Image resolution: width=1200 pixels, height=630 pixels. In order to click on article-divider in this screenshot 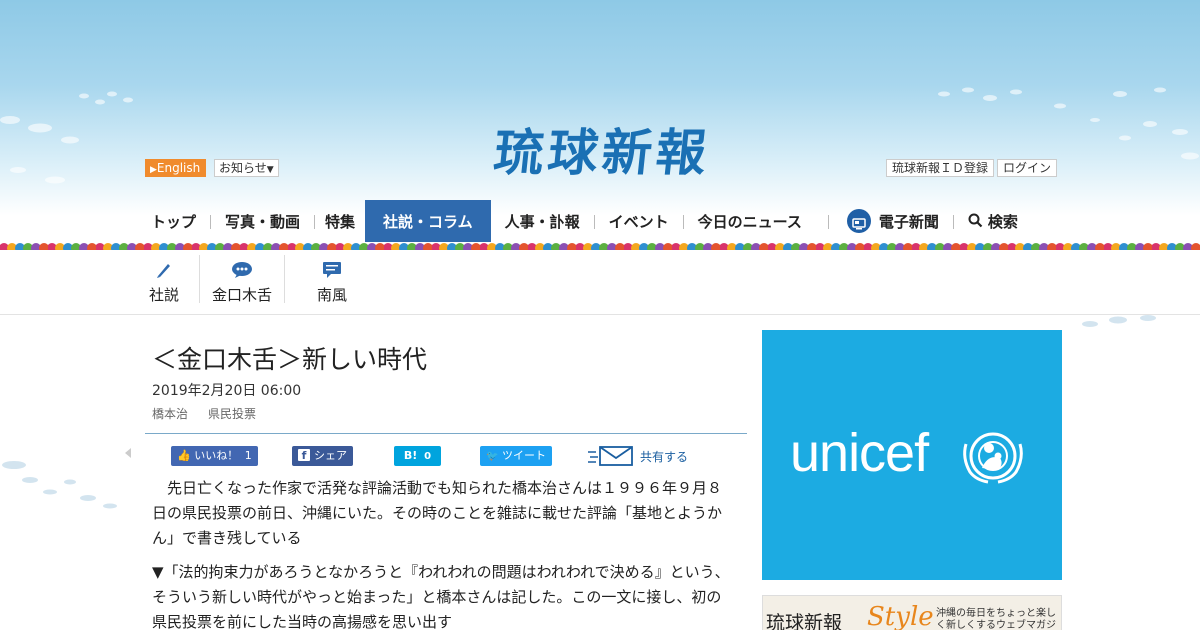, I will do `click(446, 433)`.